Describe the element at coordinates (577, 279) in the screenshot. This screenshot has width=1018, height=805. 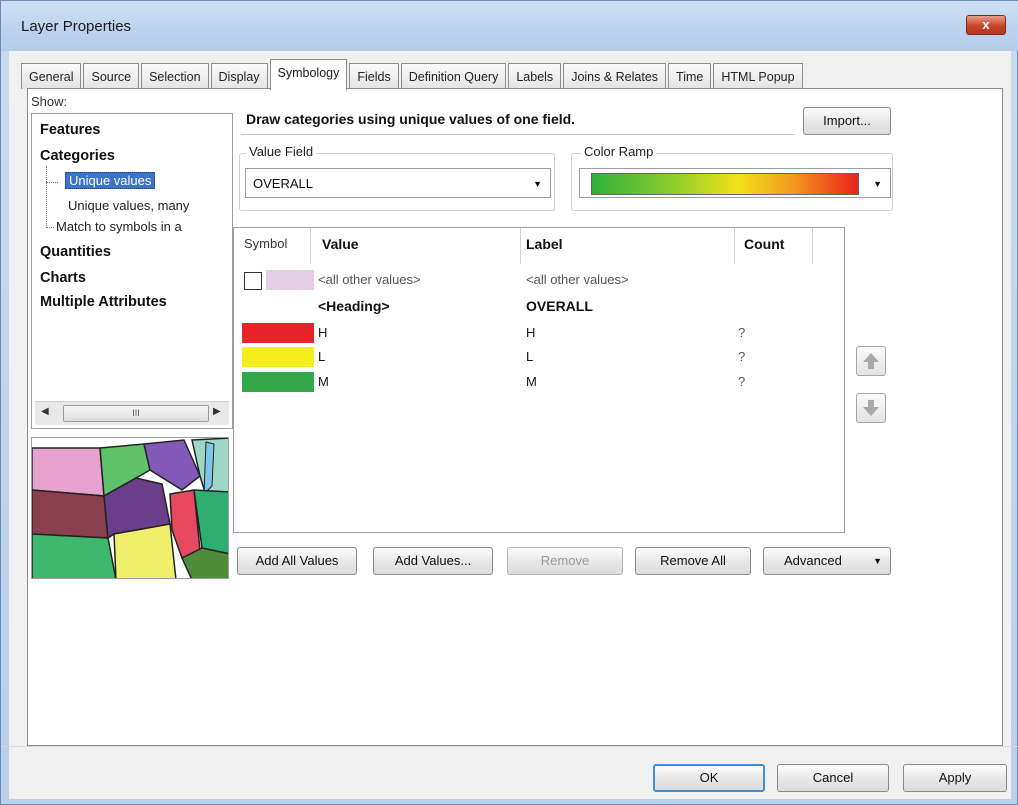
I see `cell-label: <all other values>` at that location.